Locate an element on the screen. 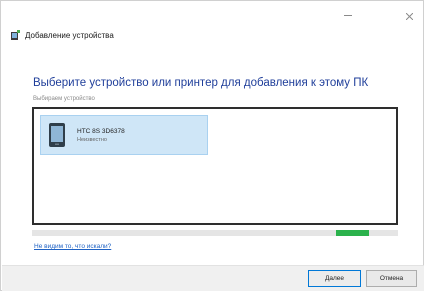 Image resolution: width=424 pixels, height=291 pixels. close-icon is located at coordinates (409, 16).